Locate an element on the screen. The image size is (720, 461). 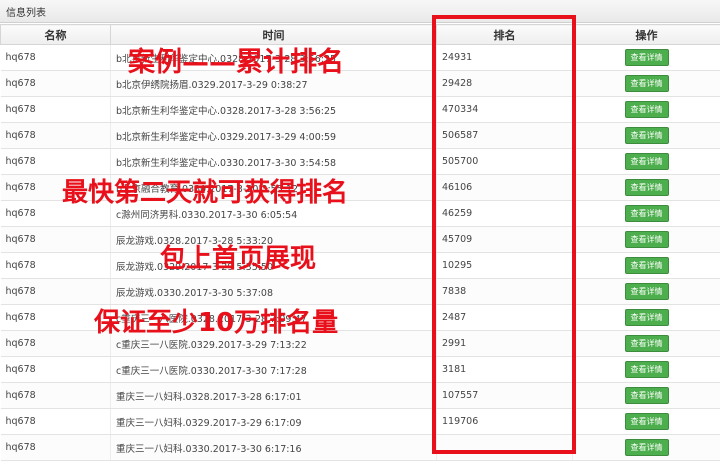
cell-rank: 46259 is located at coordinates (505, 214).